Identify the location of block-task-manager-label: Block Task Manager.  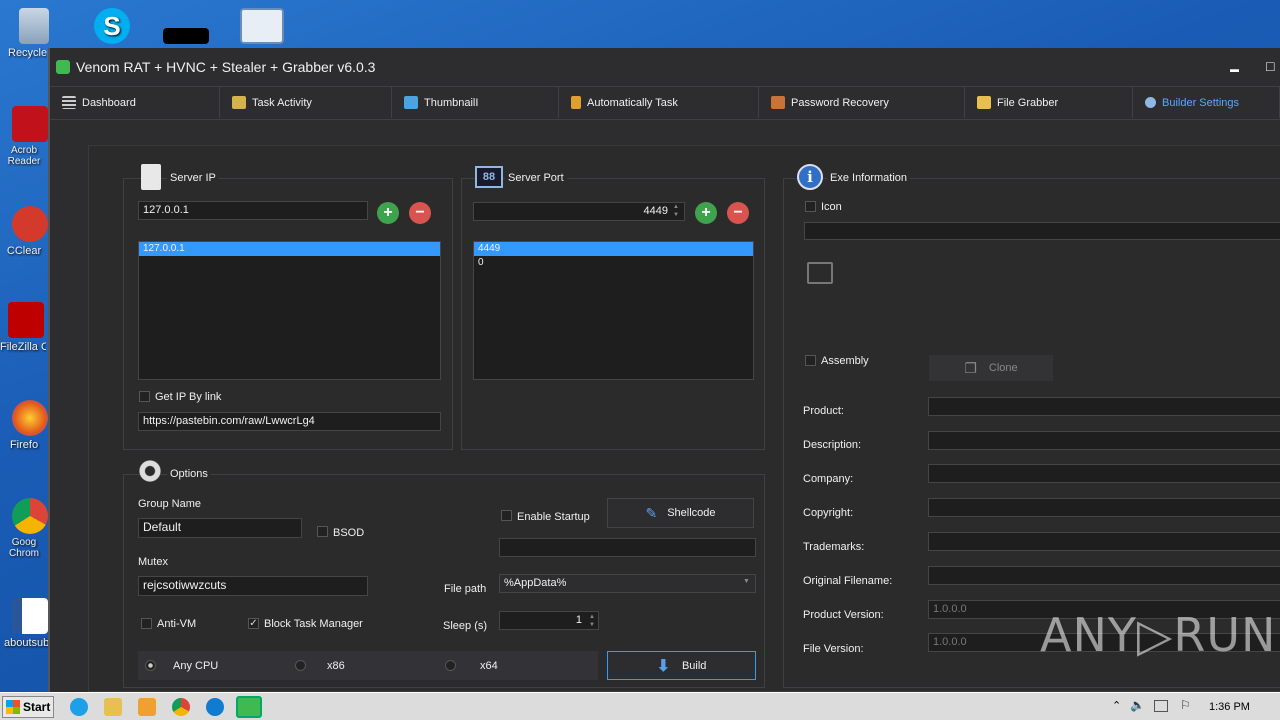
(313, 624).